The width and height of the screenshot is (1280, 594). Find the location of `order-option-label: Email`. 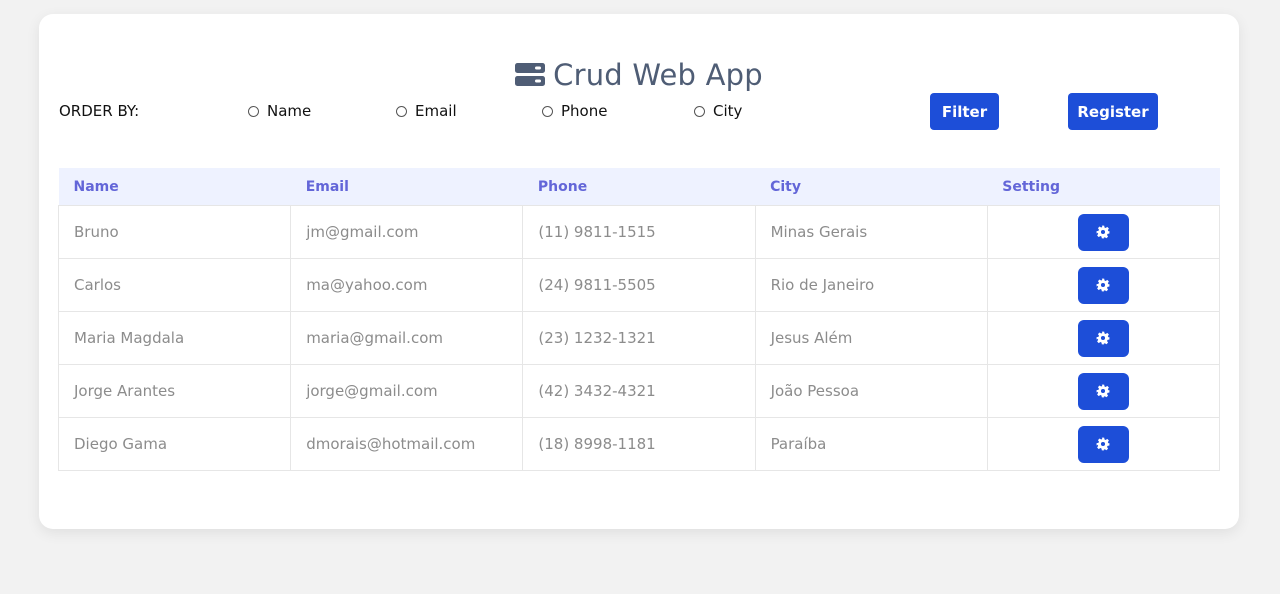

order-option-label: Email is located at coordinates (436, 111).